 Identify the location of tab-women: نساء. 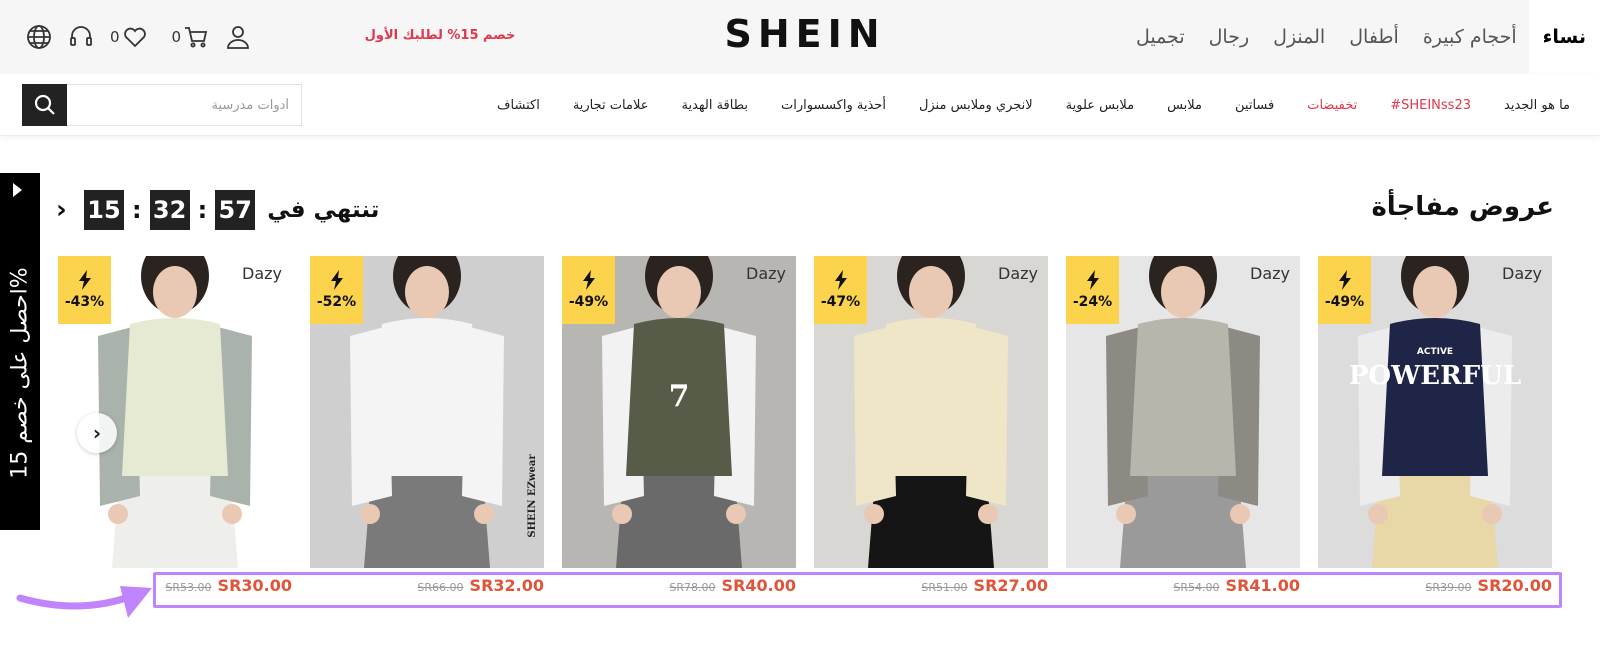
(1564, 37).